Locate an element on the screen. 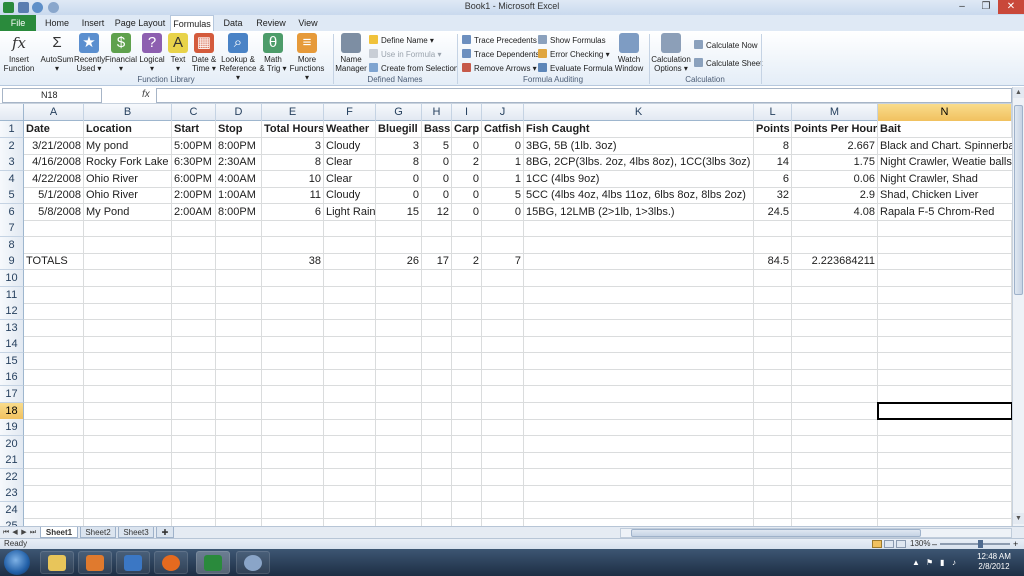 The width and height of the screenshot is (1024, 576). cell-j7 is located at coordinates (503, 228).